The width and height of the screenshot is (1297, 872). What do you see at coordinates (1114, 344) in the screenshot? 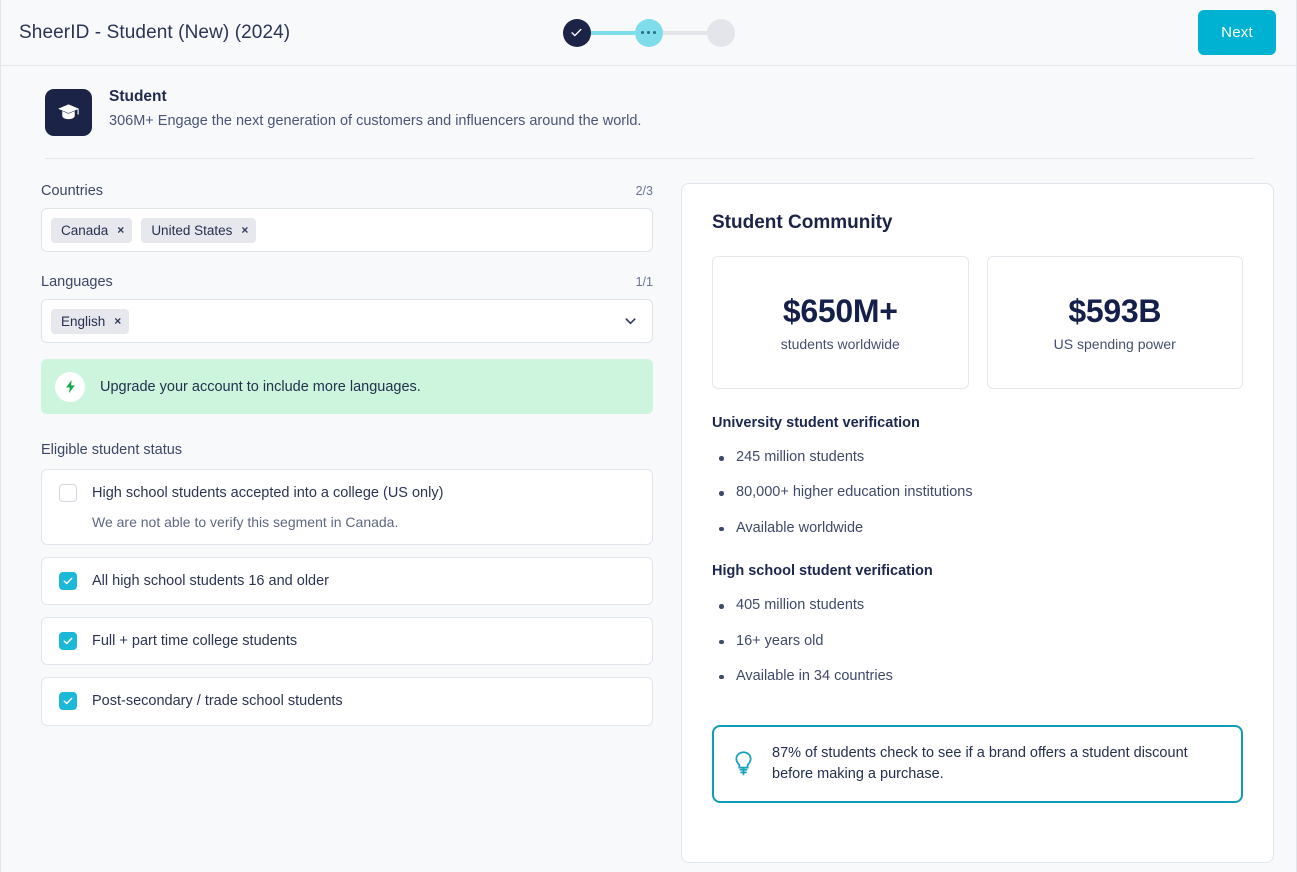
I see `stat-label: US spending power` at bounding box center [1114, 344].